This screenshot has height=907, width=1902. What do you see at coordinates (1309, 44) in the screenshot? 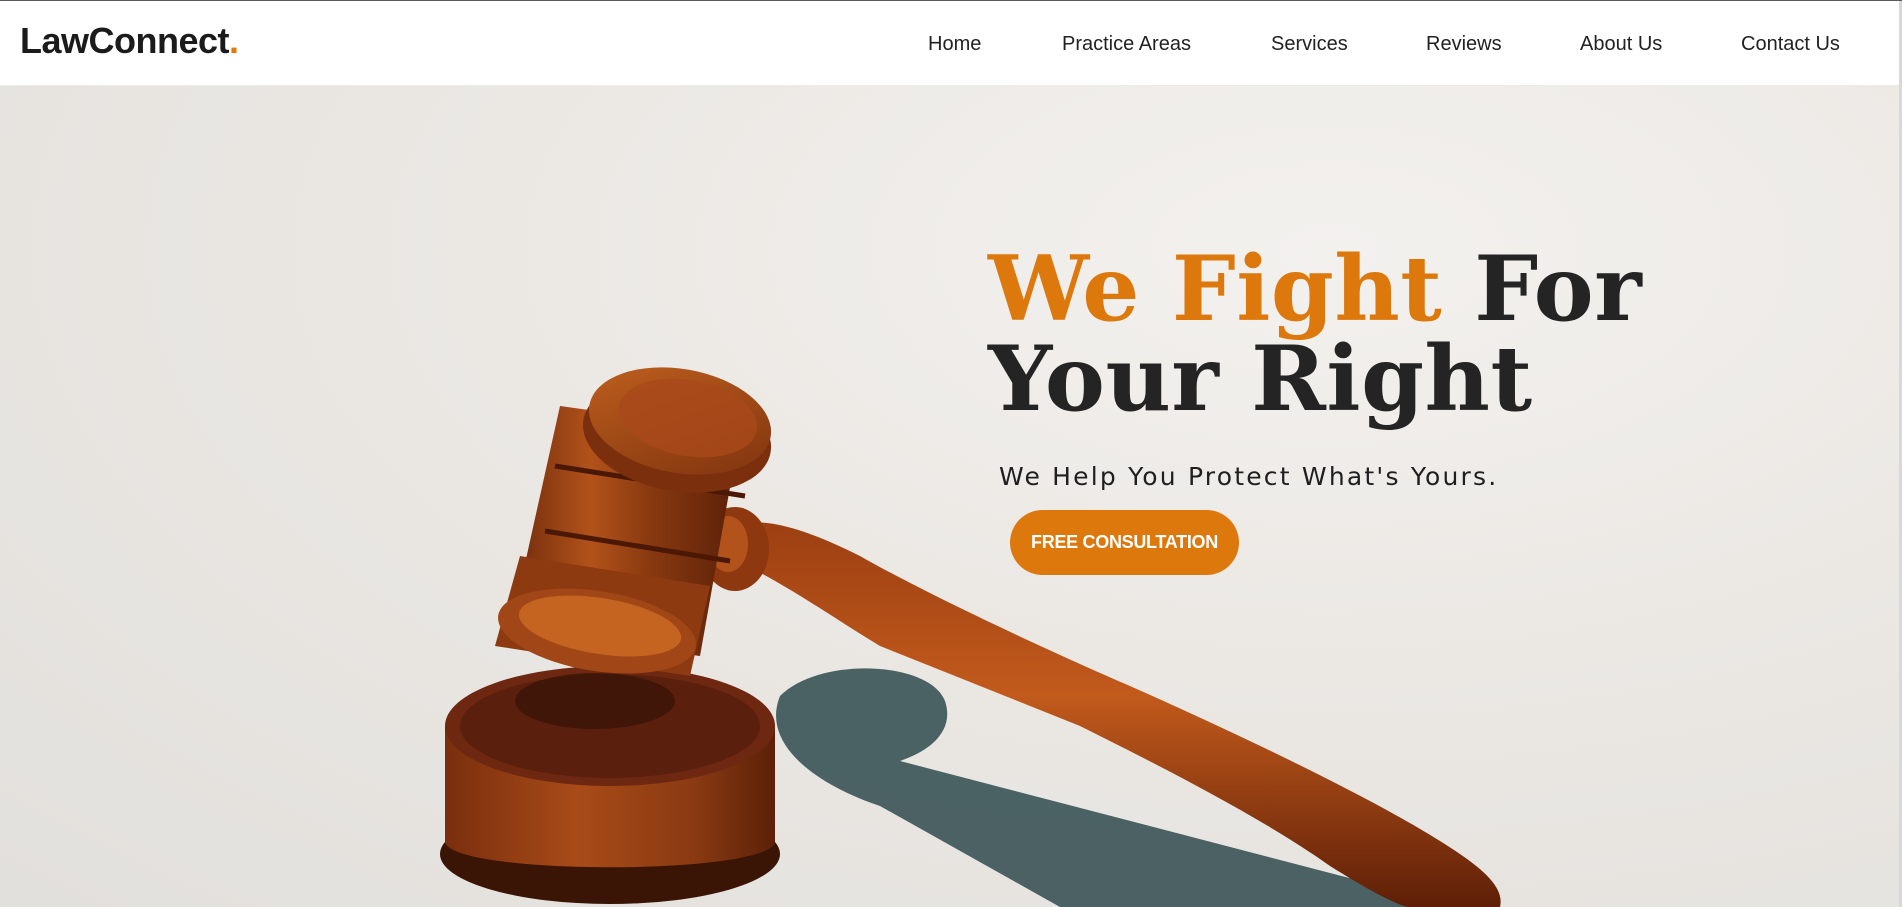
I see `nav-services: Services` at bounding box center [1309, 44].